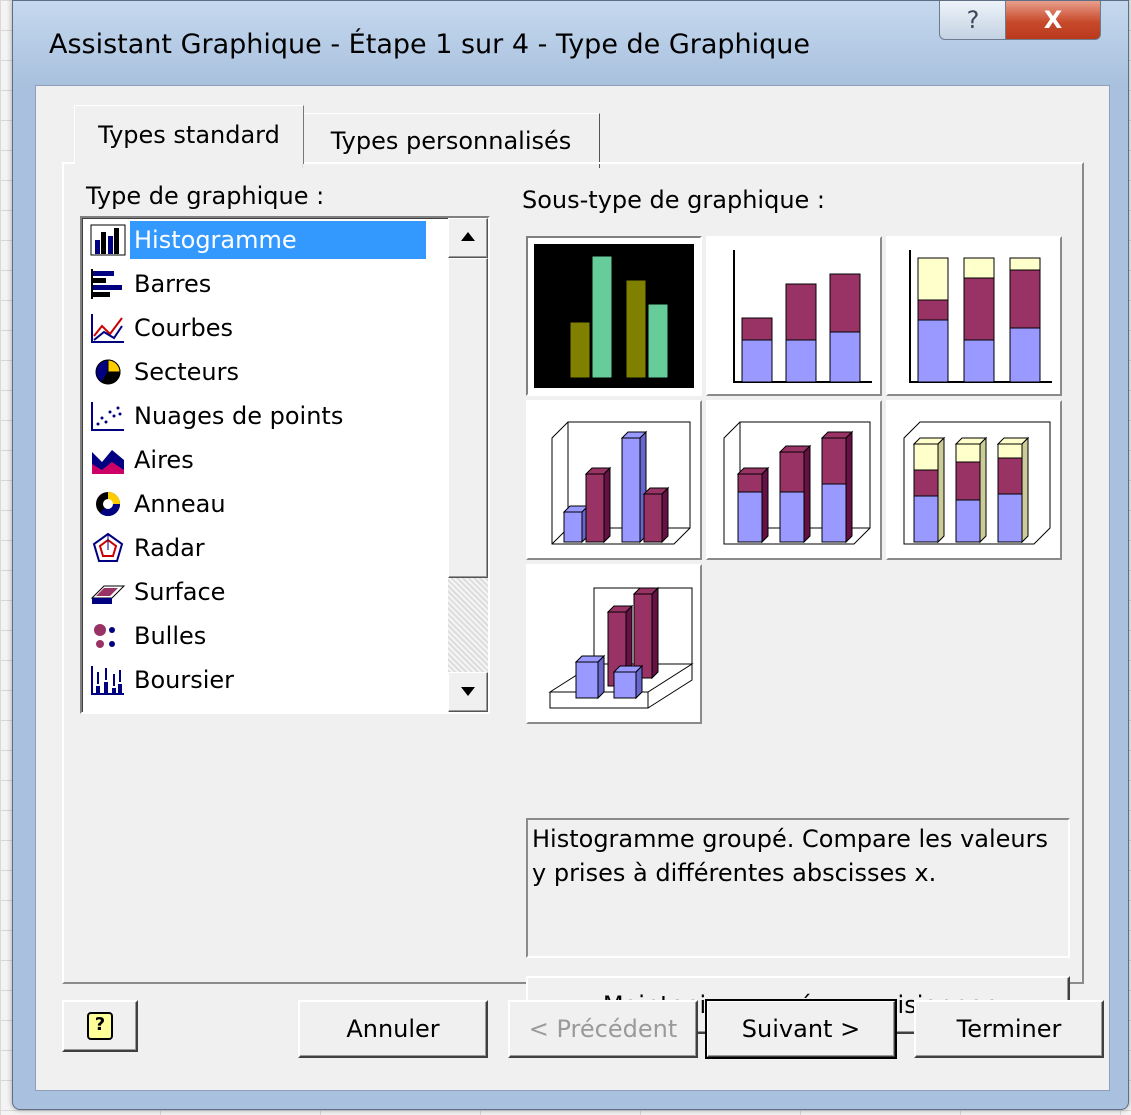 This screenshot has width=1131, height=1115. What do you see at coordinates (180, 592) in the screenshot?
I see `list-item-label: Surface` at bounding box center [180, 592].